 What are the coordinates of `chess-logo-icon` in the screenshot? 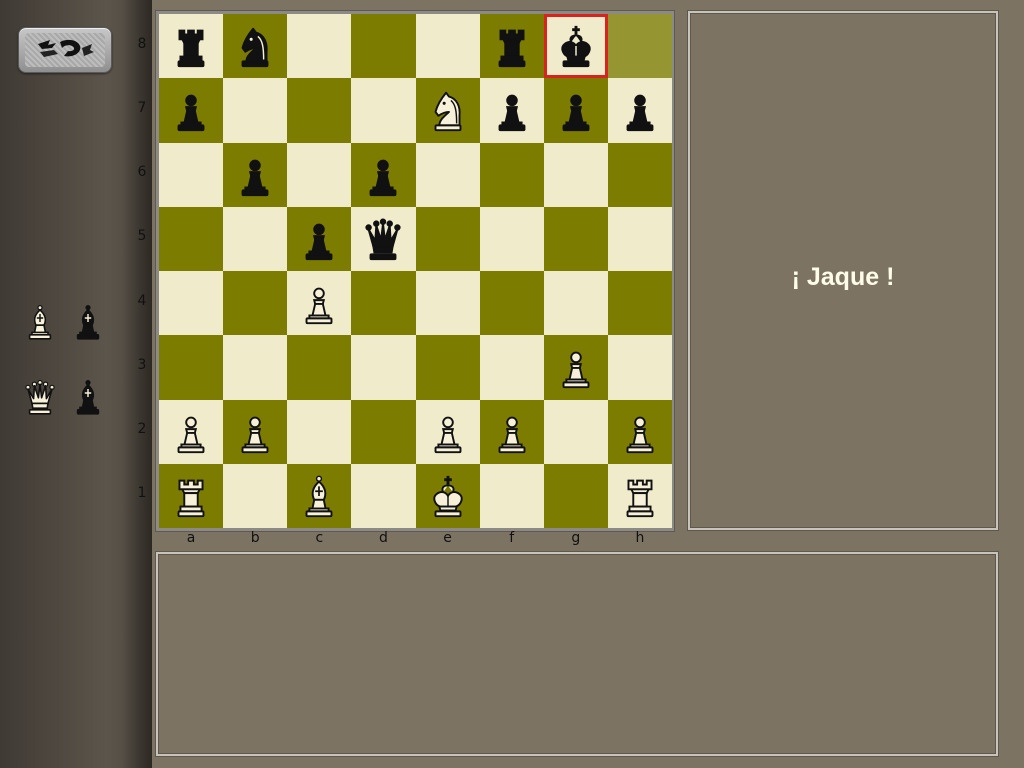 It's located at (65, 50).